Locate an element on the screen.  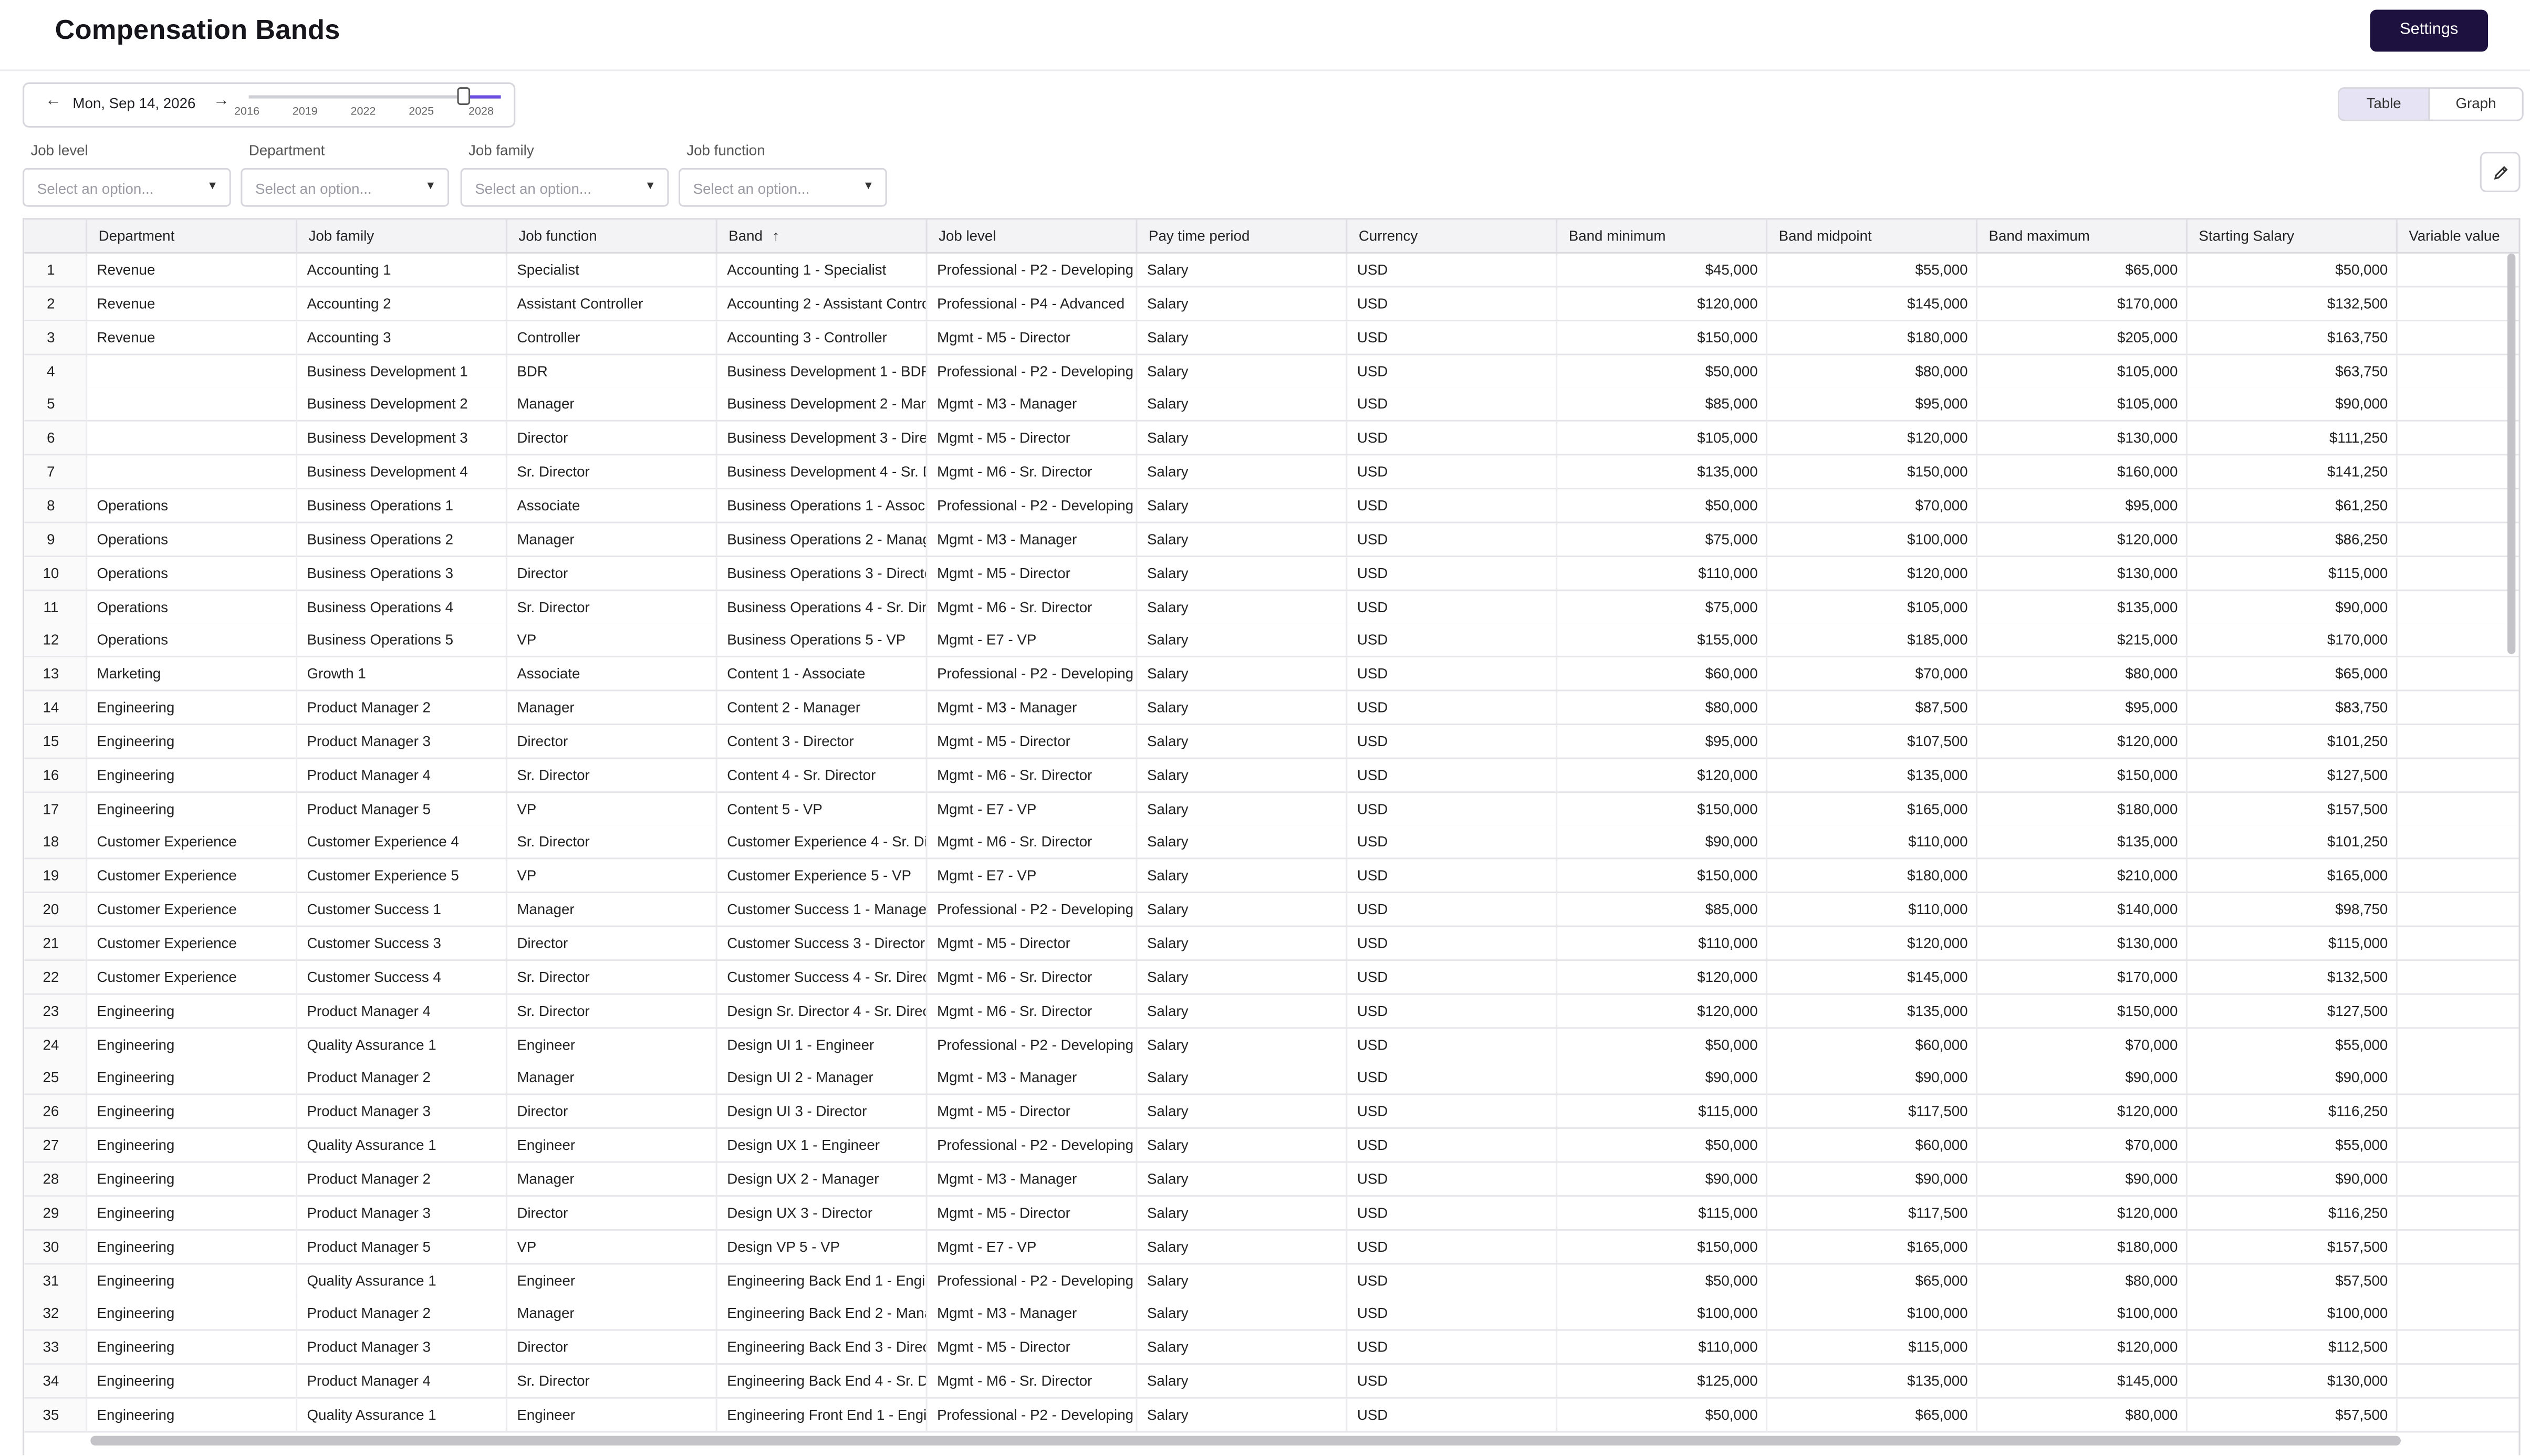
cell-band-minimum: $150,000 is located at coordinates (1662, 1246).